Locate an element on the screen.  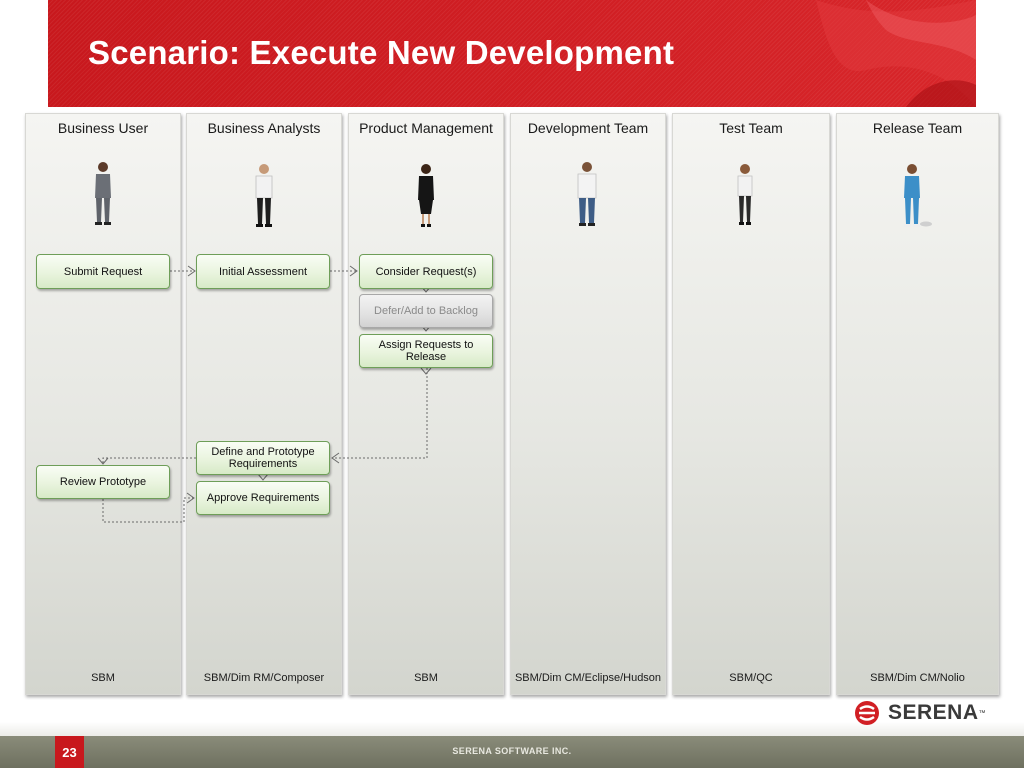
lane-title: Product Management is located at coordinates (426, 128).